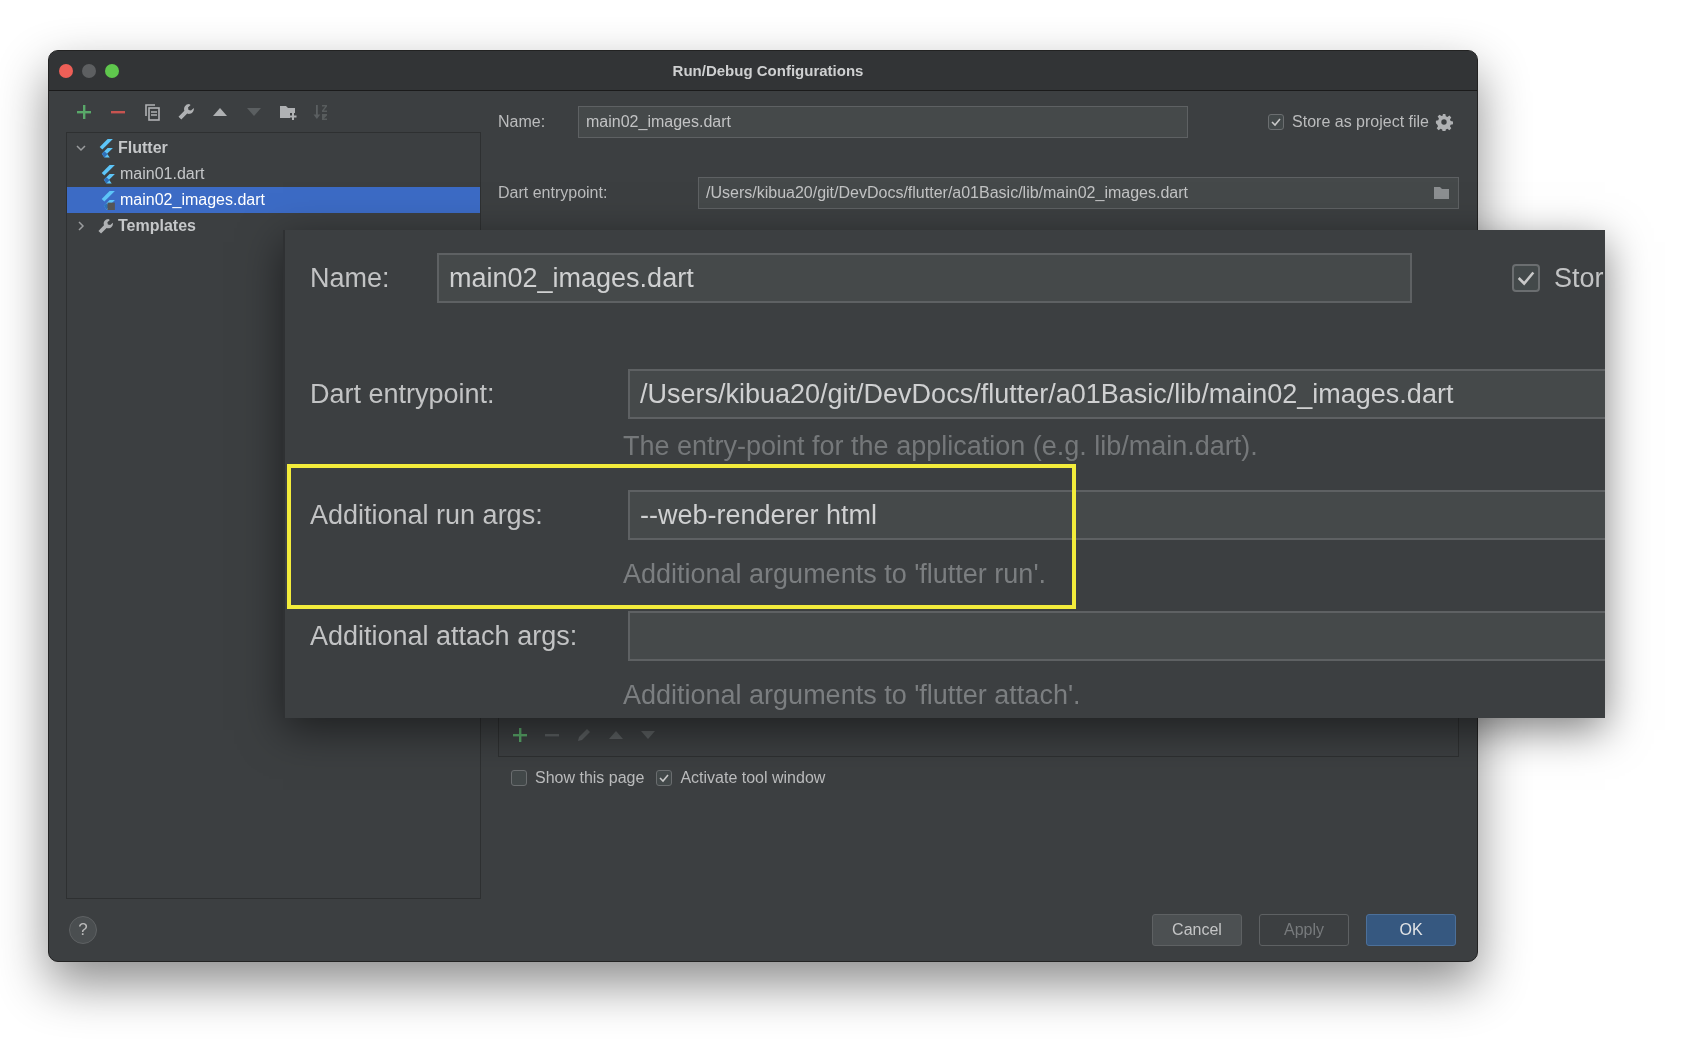  What do you see at coordinates (940, 446) in the screenshot?
I see `field-hint: The entry-point for the application (e.g. lib/main.dart).` at bounding box center [940, 446].